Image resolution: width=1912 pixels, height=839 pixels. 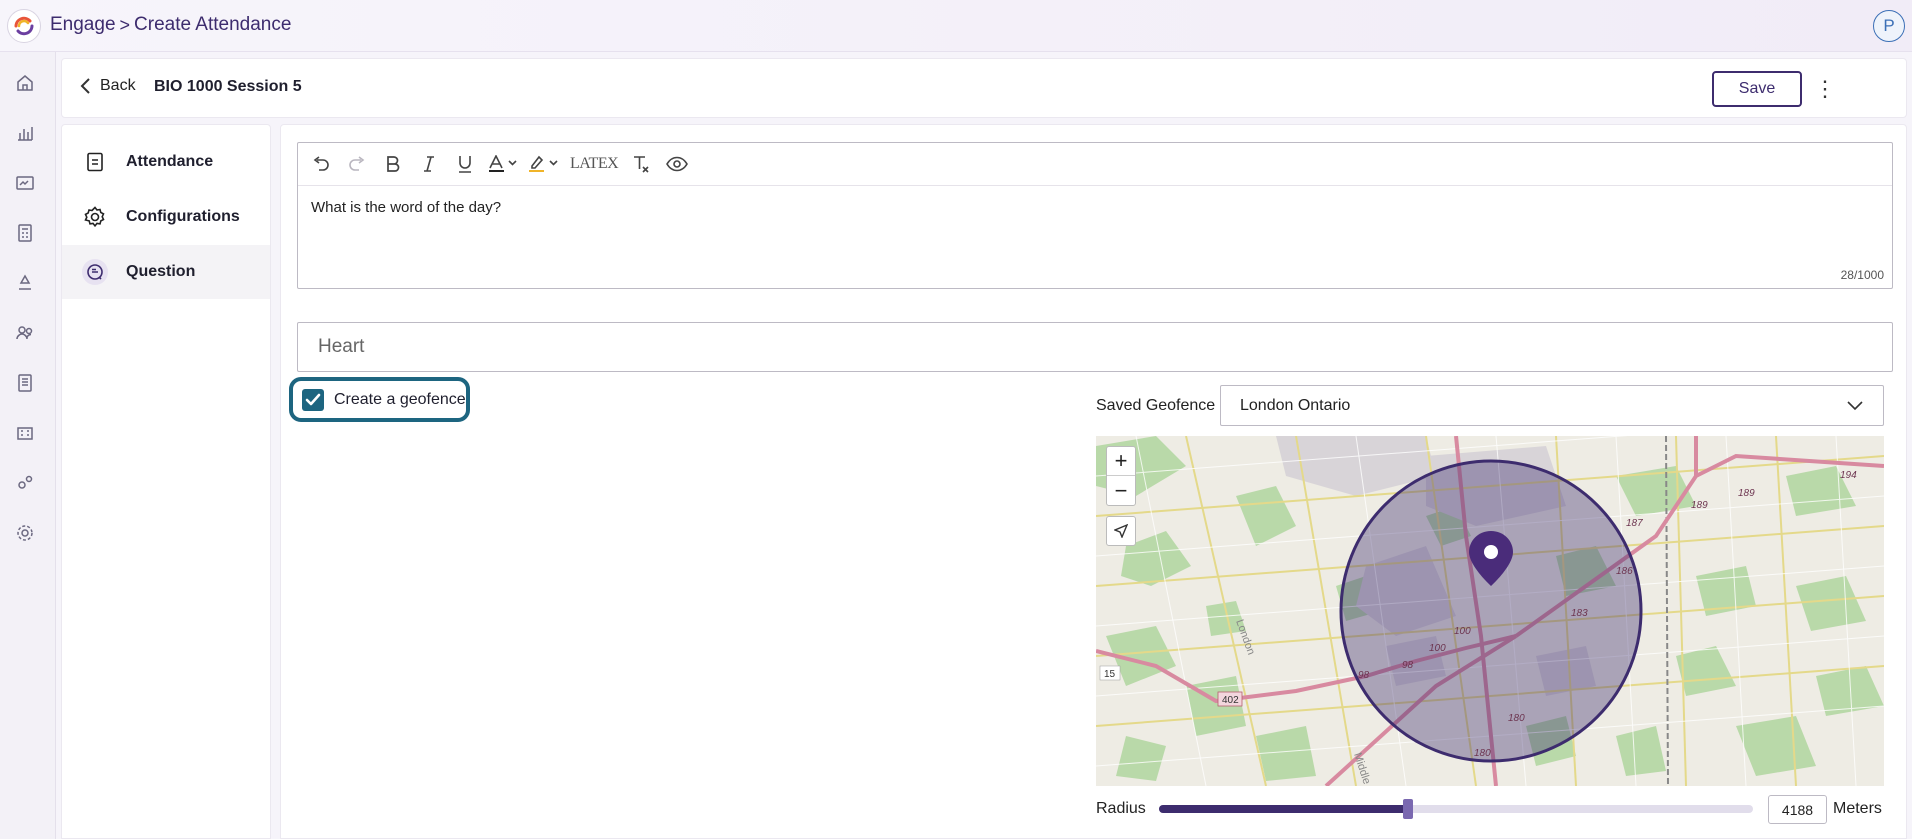 I want to click on clear-format-icon, so click(x=641, y=164).